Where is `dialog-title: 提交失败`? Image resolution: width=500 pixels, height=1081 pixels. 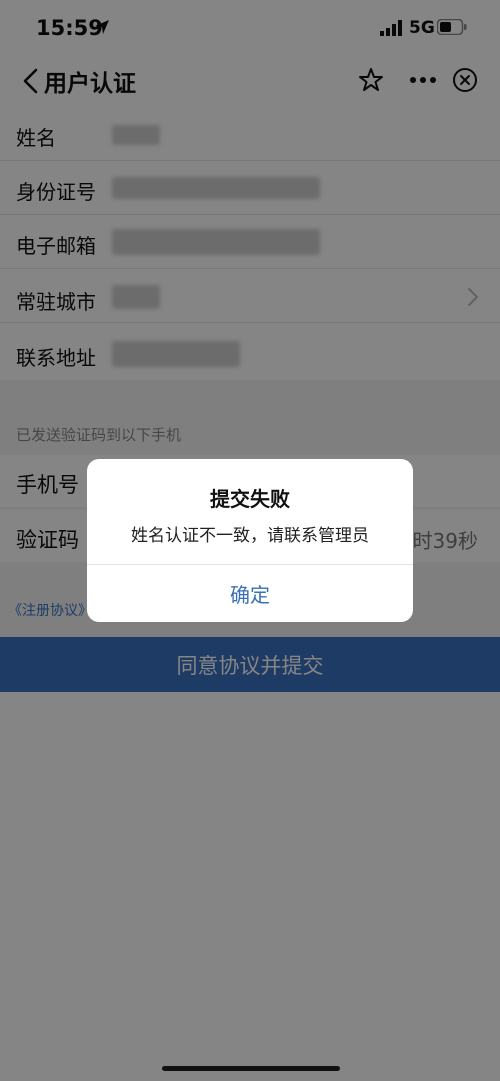
dialog-title: 提交失败 is located at coordinates (250, 499).